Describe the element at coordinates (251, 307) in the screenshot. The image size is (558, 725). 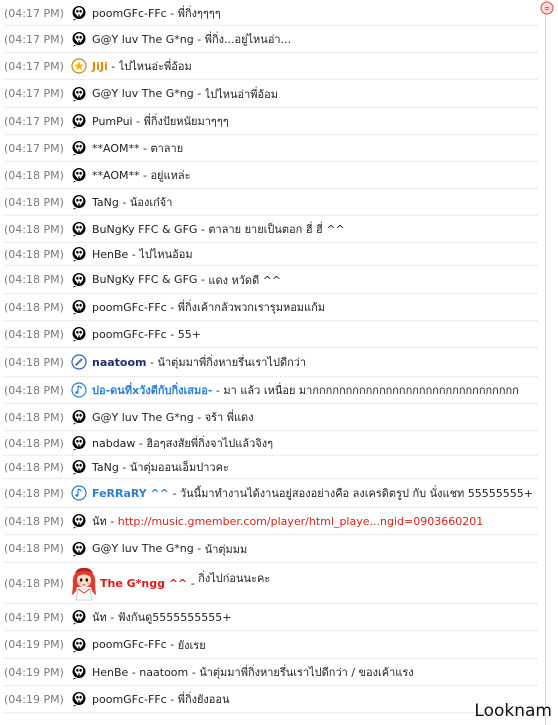
I see `message-text: พี่กิ่งเค้ากลัวพวกเรารุมหอมแก้ม` at that location.